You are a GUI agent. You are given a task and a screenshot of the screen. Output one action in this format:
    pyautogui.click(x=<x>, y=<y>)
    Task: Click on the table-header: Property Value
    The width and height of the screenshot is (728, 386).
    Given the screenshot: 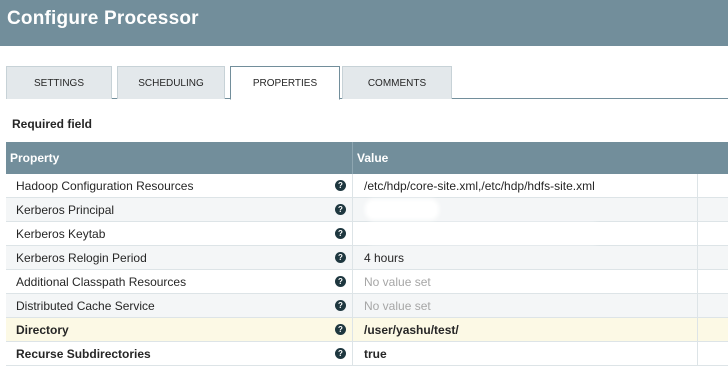 What is the action you would take?
    pyautogui.click(x=367, y=158)
    